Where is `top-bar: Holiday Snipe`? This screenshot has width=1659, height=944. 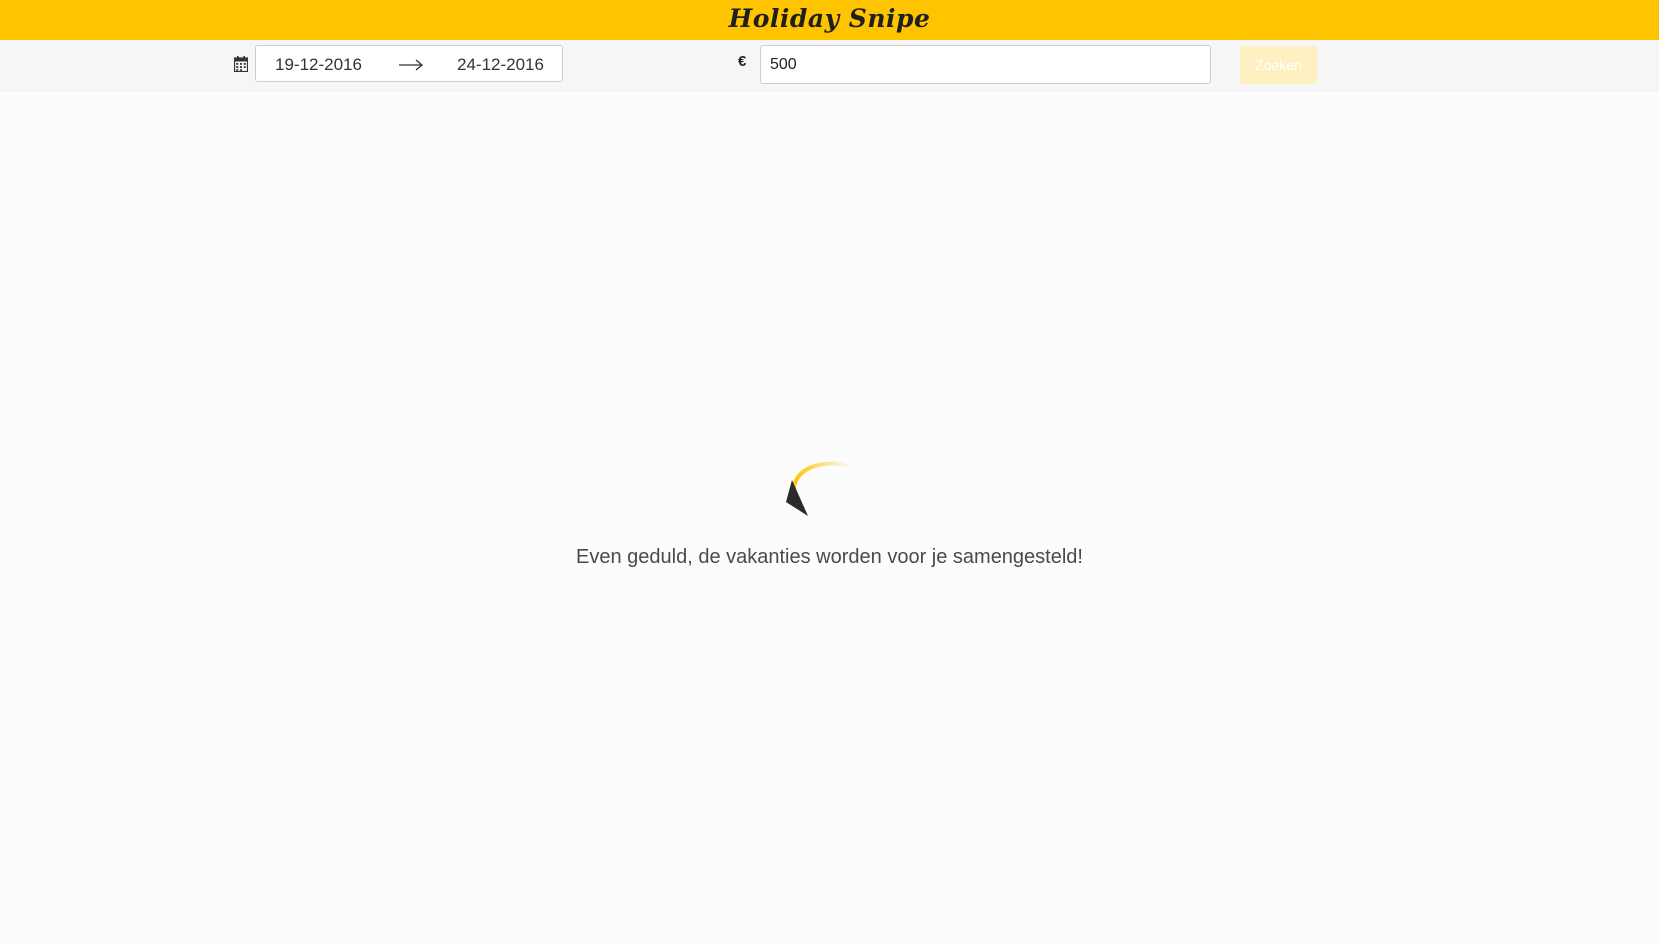 top-bar: Holiday Snipe is located at coordinates (829, 20).